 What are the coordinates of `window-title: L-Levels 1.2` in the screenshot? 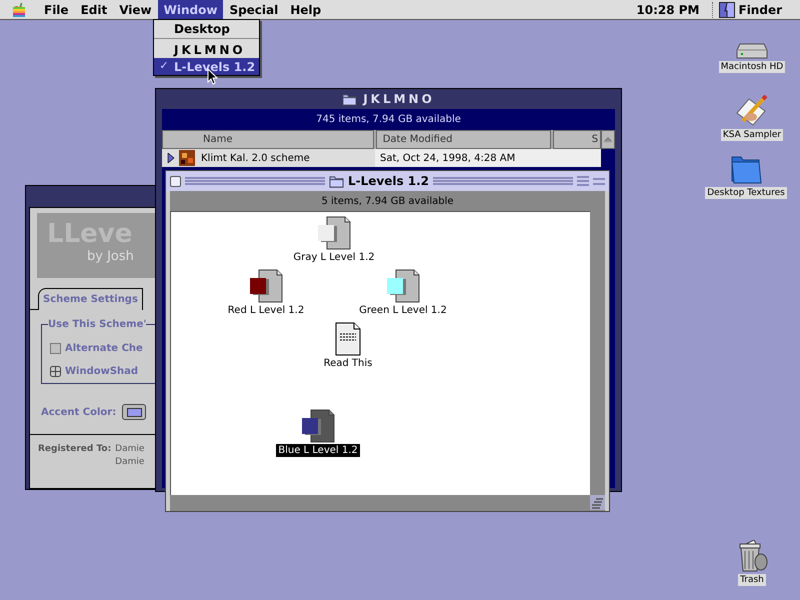 It's located at (389, 181).